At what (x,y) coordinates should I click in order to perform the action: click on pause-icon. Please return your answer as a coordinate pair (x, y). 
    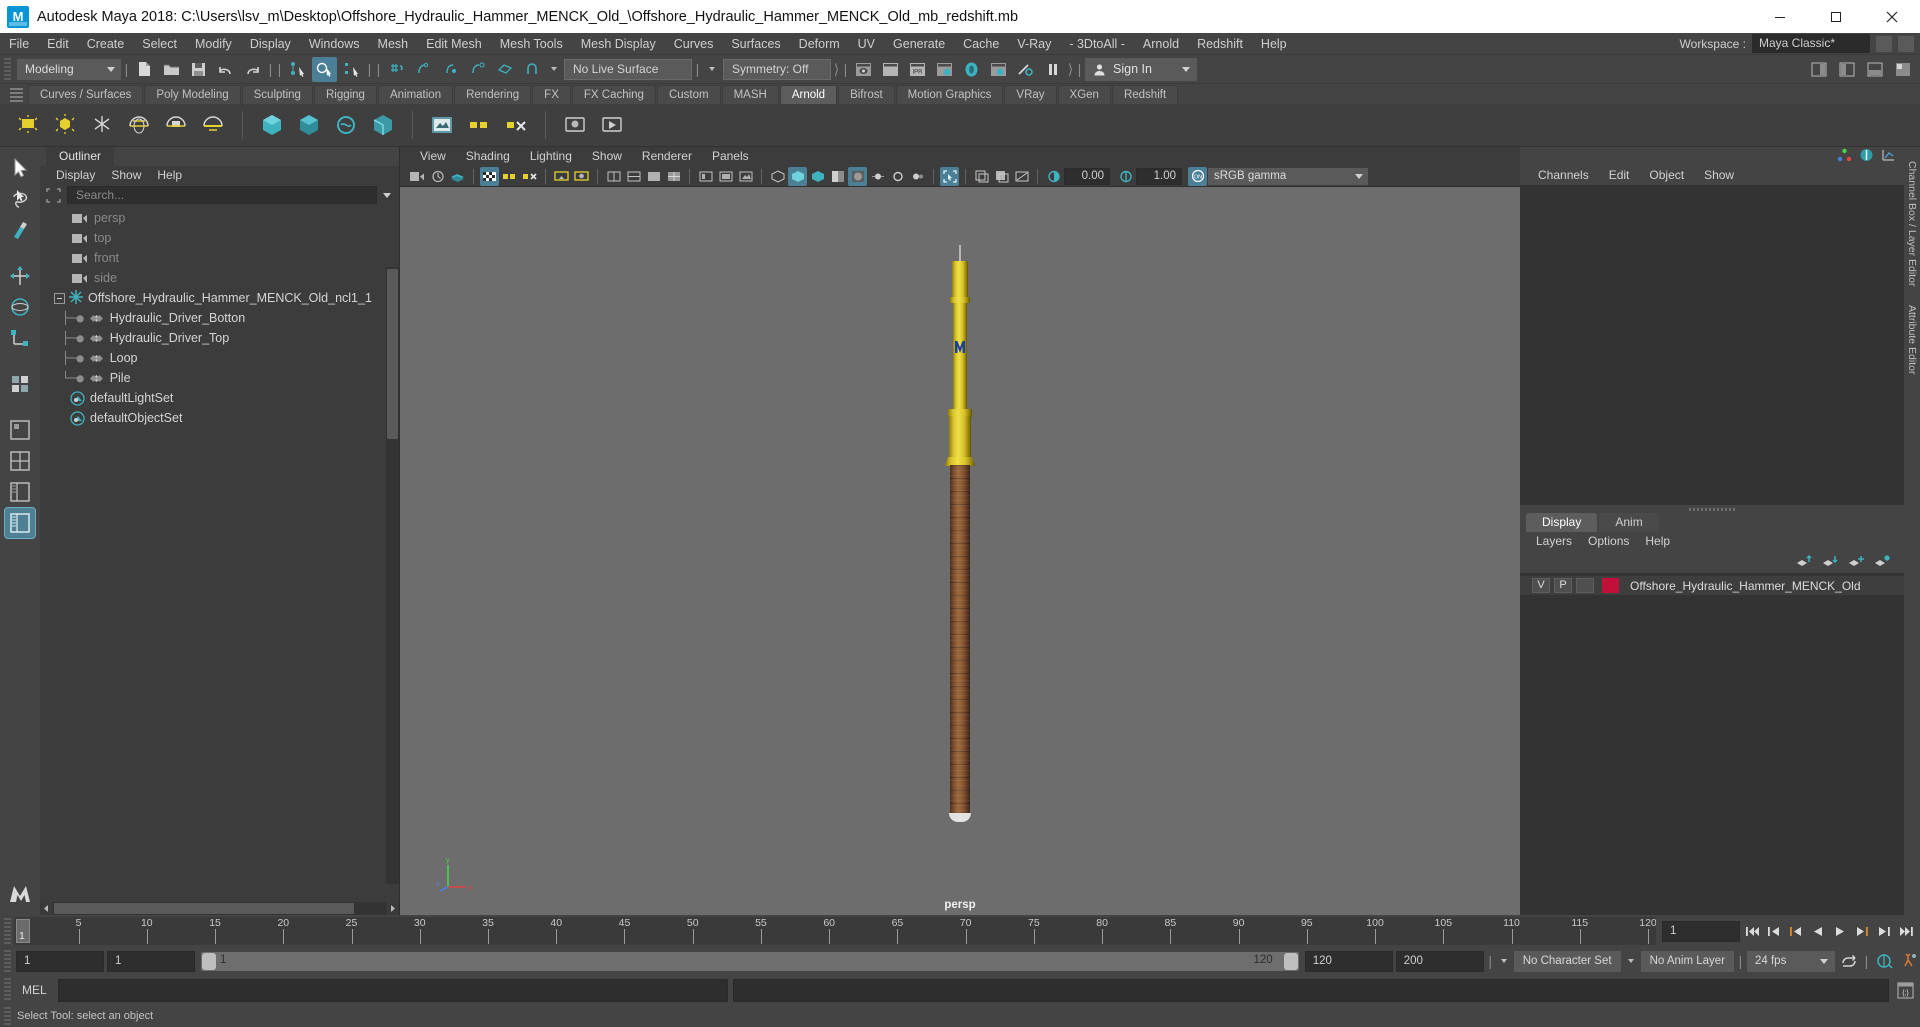
    Looking at the image, I should click on (1052, 69).